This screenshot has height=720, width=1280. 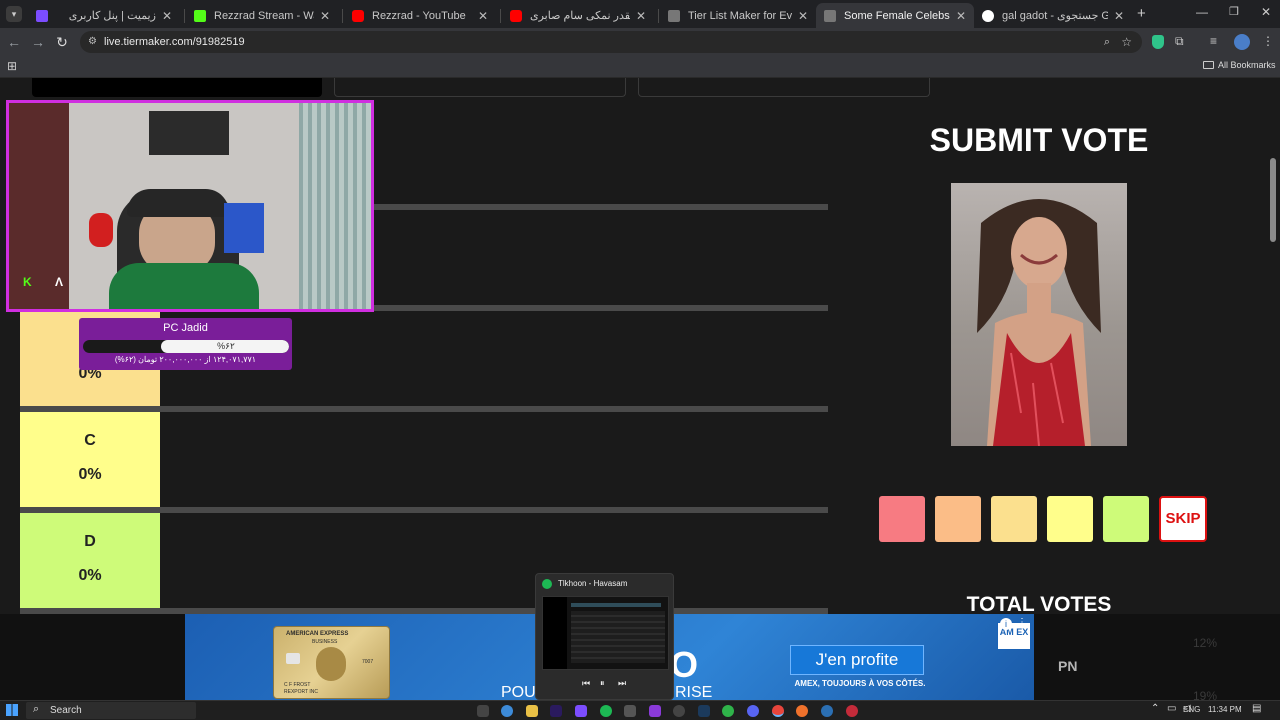 I want to click on zoom-icon: ⌕, so click(x=1107, y=42).